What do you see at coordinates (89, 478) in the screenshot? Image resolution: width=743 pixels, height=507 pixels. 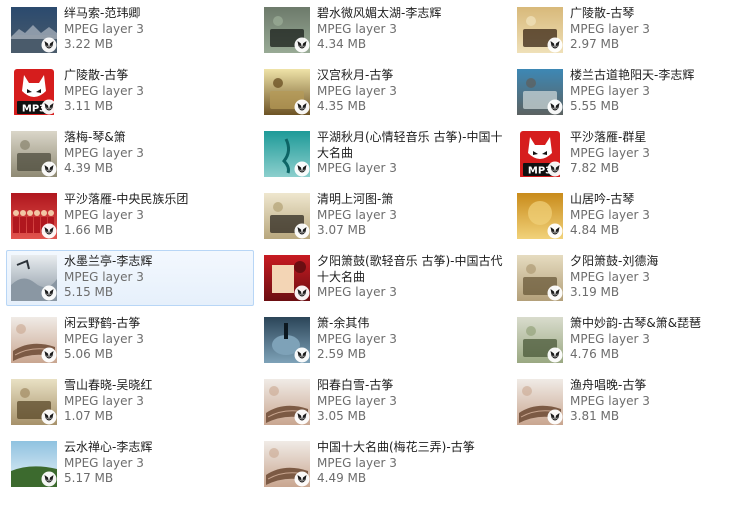 I see `file-size: 5.17 MB` at bounding box center [89, 478].